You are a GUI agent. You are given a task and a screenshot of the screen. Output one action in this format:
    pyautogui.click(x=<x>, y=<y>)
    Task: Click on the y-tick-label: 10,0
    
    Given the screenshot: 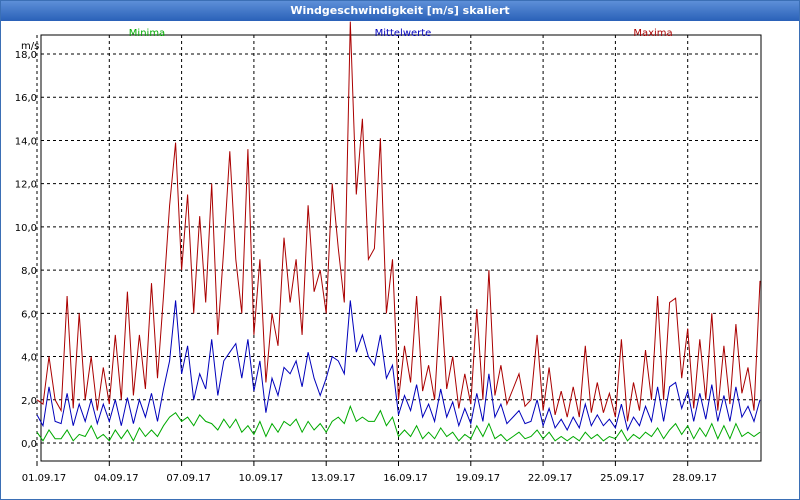 What is the action you would take?
    pyautogui.click(x=26, y=228)
    